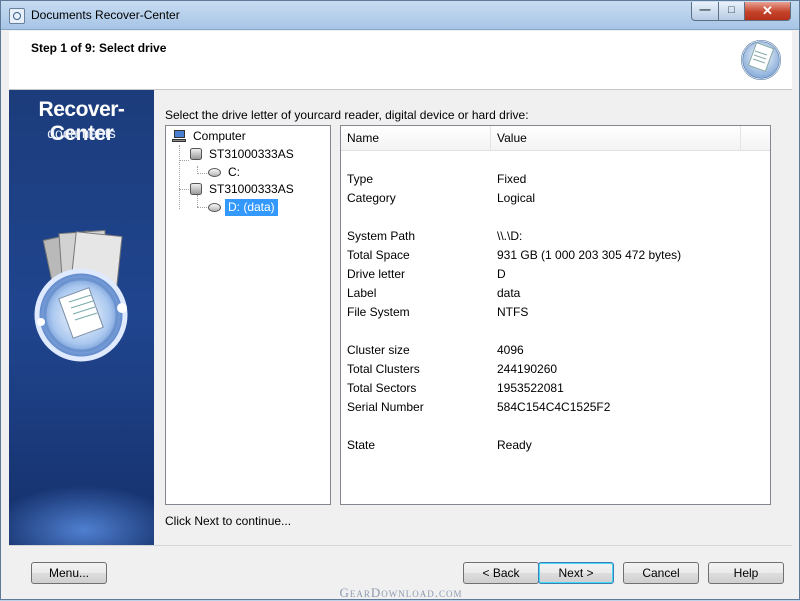 Image resolution: width=800 pixels, height=601 pixels. I want to click on app-icon, so click(17, 16).